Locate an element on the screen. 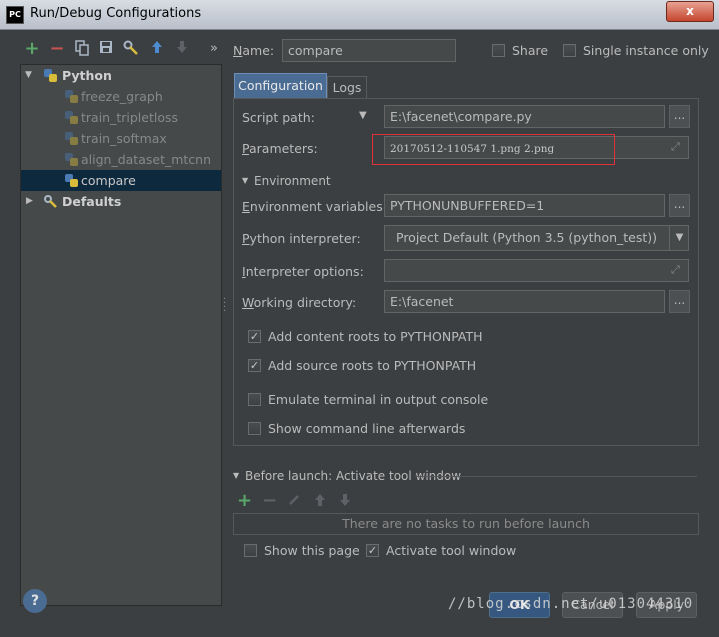 This screenshot has width=719, height=637. close-button: x is located at coordinates (690, 11).